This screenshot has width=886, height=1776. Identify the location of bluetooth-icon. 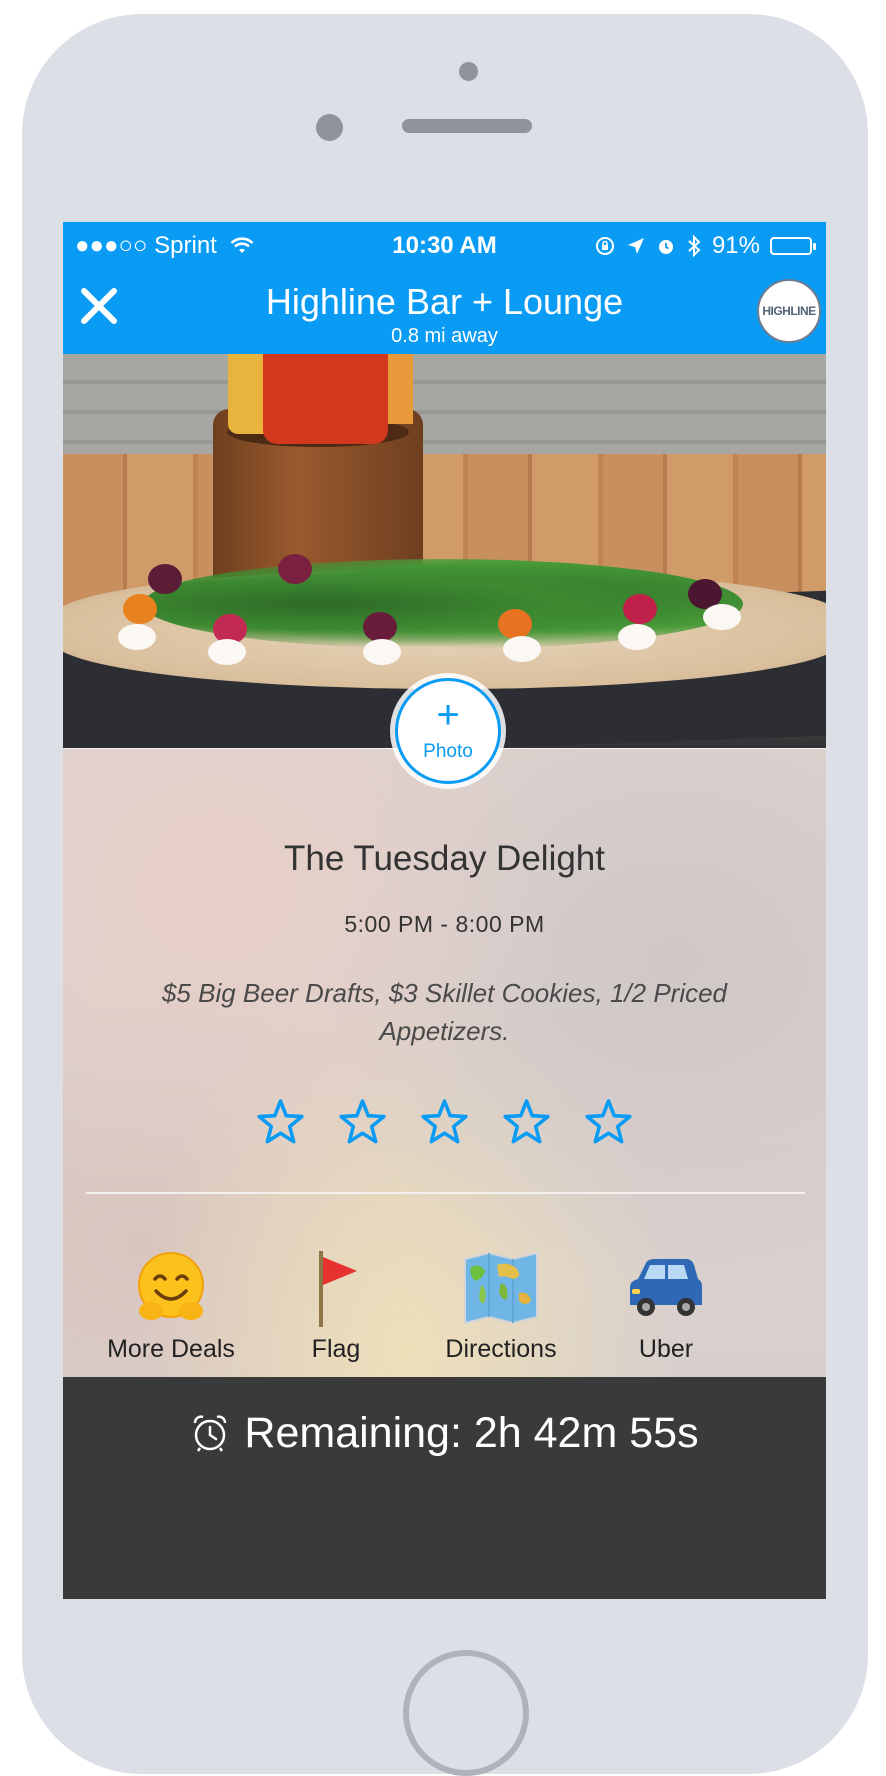
(694, 246).